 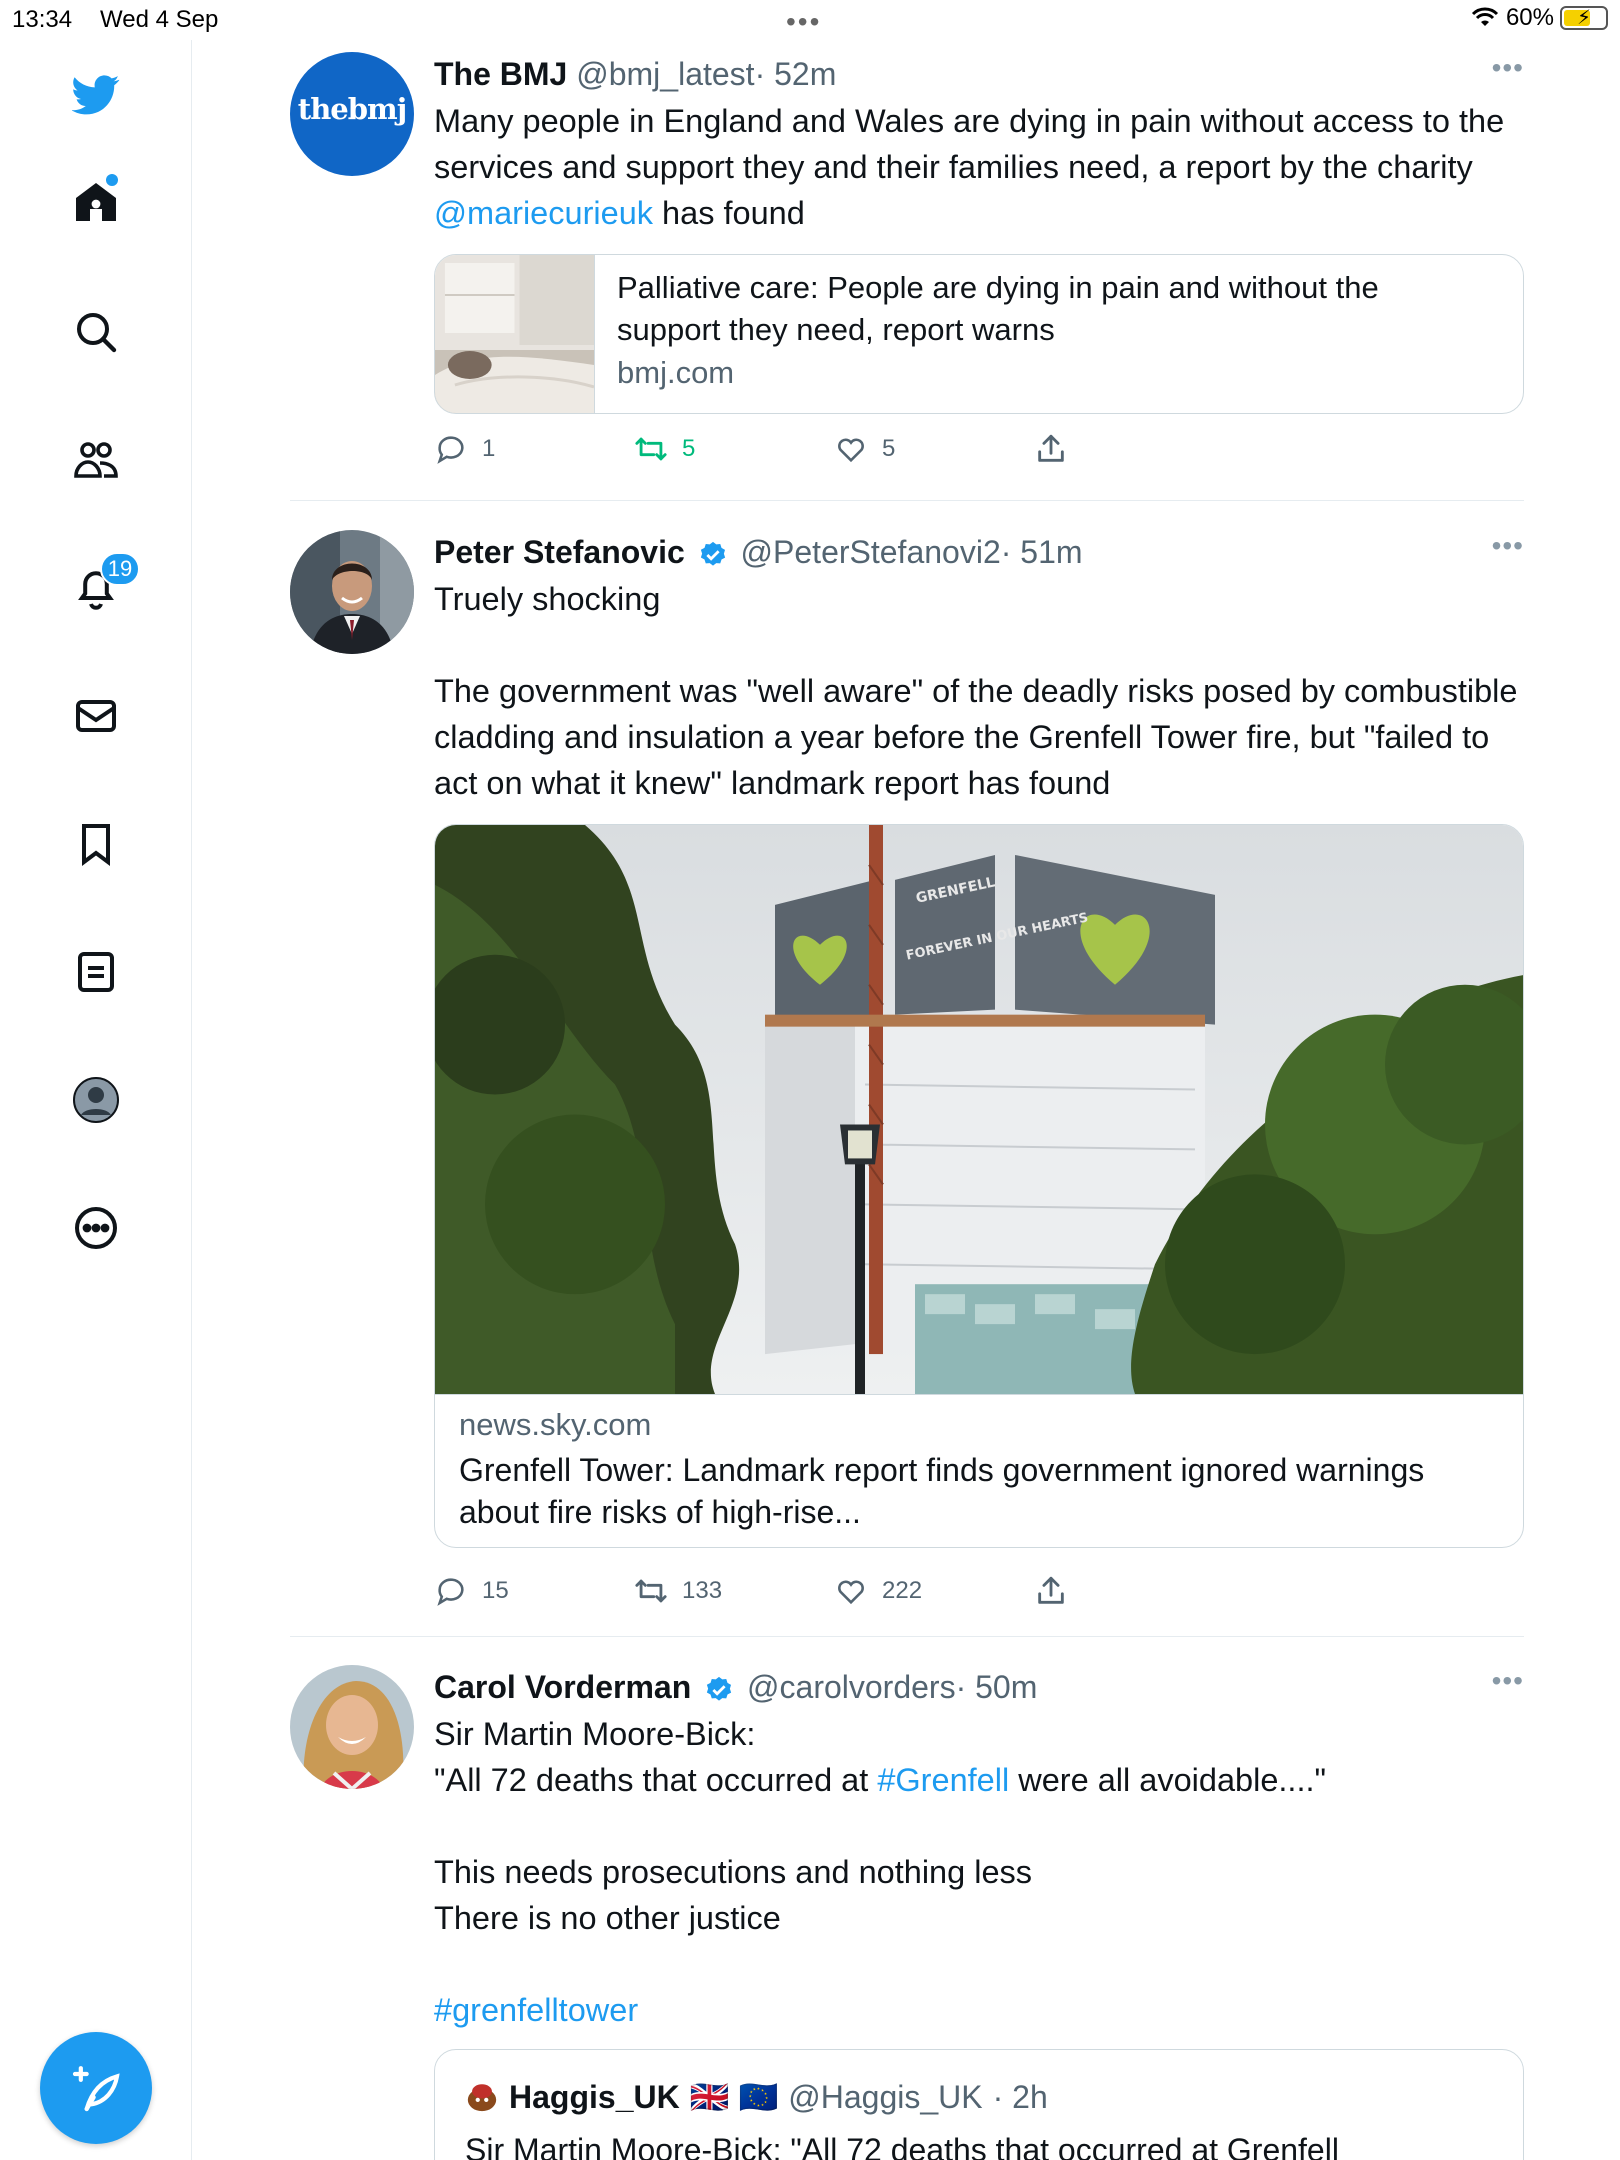 I want to click on like-button: 5, so click(x=934, y=449).